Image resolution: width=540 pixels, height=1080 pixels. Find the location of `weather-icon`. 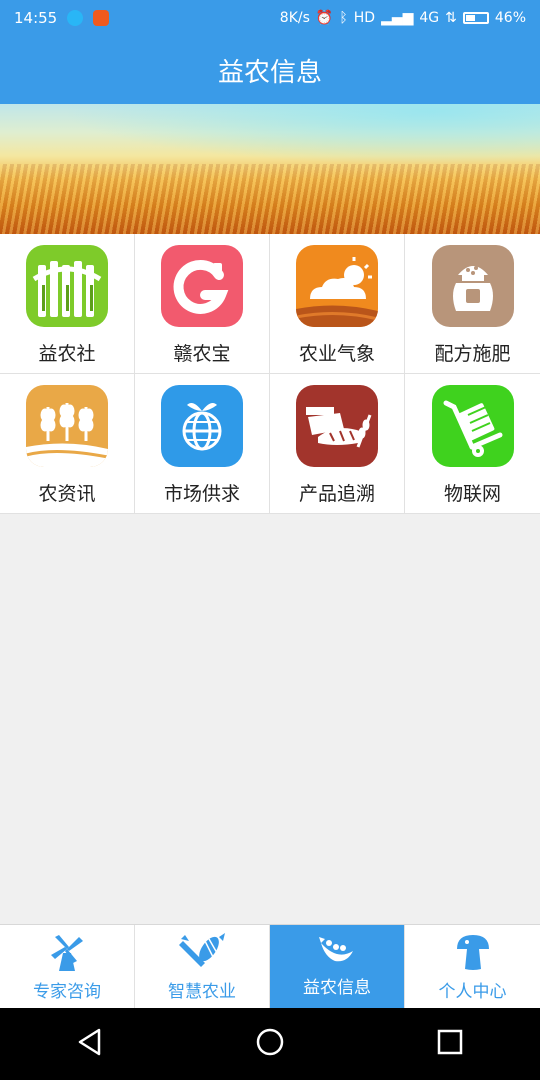

weather-icon is located at coordinates (337, 286).